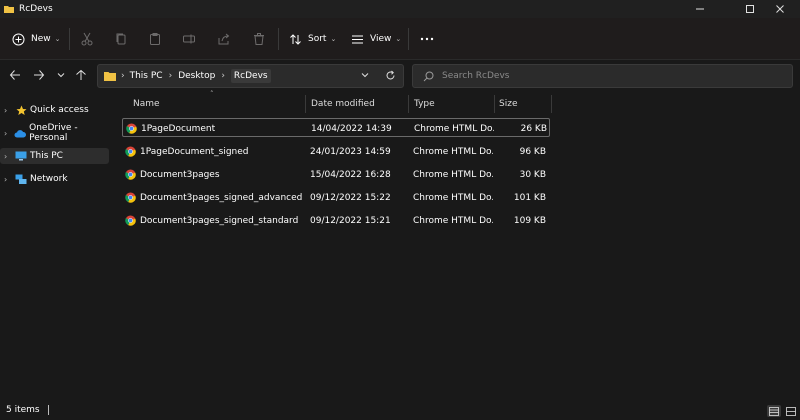 The image size is (800, 420). Describe the element at coordinates (18, 39) in the screenshot. I see `plus-circle-icon` at that location.